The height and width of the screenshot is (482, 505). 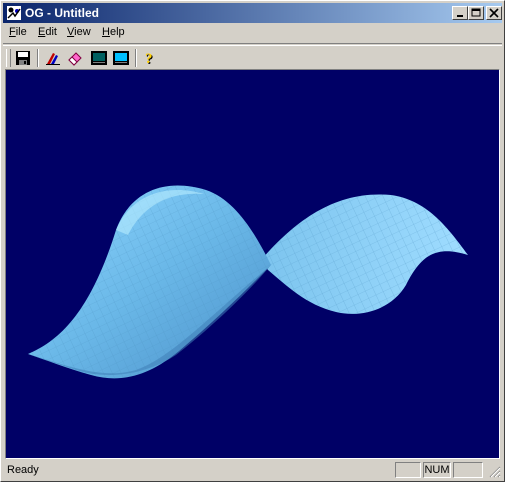 What do you see at coordinates (14, 13) in the screenshot?
I see `app-icon` at bounding box center [14, 13].